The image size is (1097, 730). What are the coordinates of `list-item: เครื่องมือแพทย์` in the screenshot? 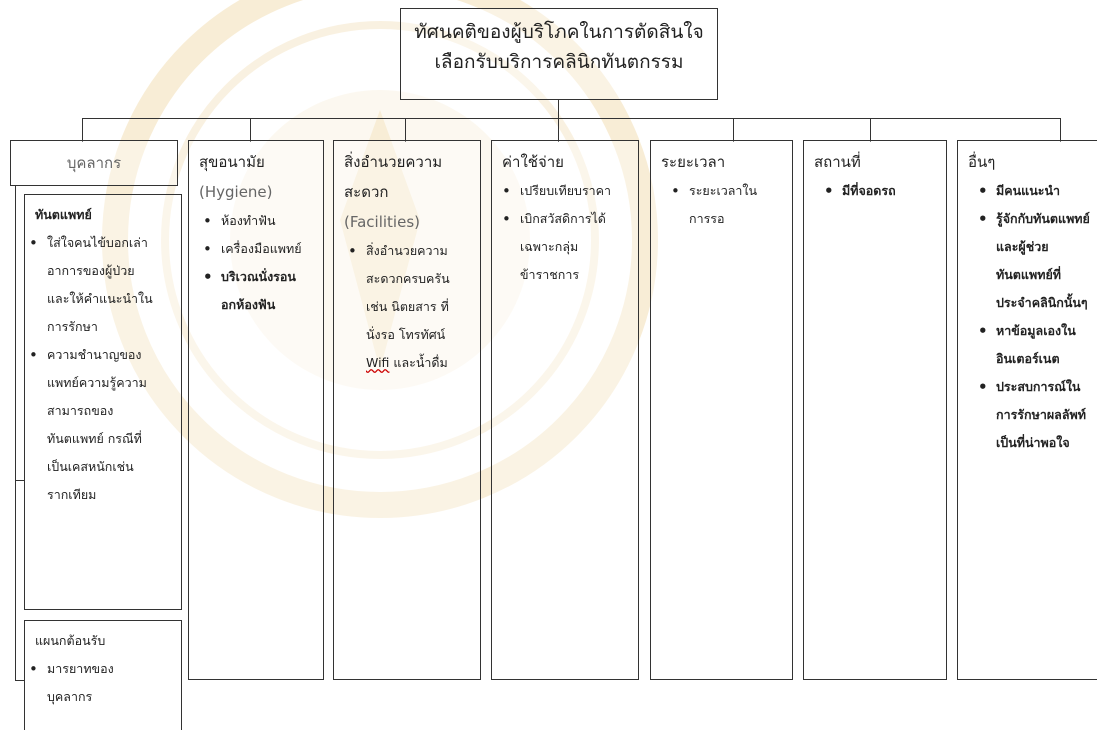 It's located at (254, 249).